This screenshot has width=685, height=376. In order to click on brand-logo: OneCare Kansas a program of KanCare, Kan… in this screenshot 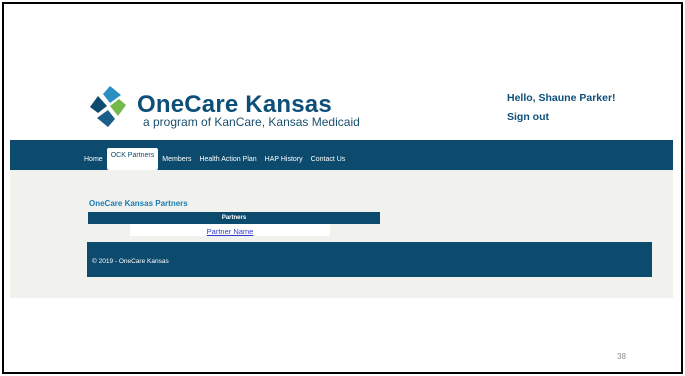, I will do `click(223, 108)`.